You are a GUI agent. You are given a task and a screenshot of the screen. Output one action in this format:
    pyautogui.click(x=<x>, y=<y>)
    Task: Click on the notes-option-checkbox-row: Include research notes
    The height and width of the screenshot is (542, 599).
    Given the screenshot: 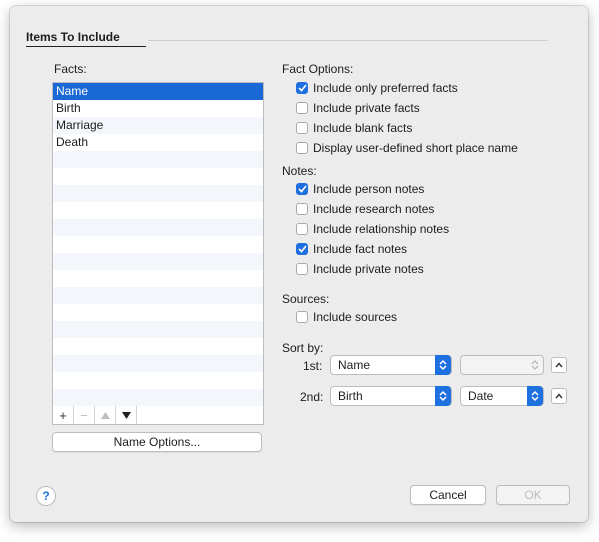 What is the action you would take?
    pyautogui.click(x=365, y=209)
    